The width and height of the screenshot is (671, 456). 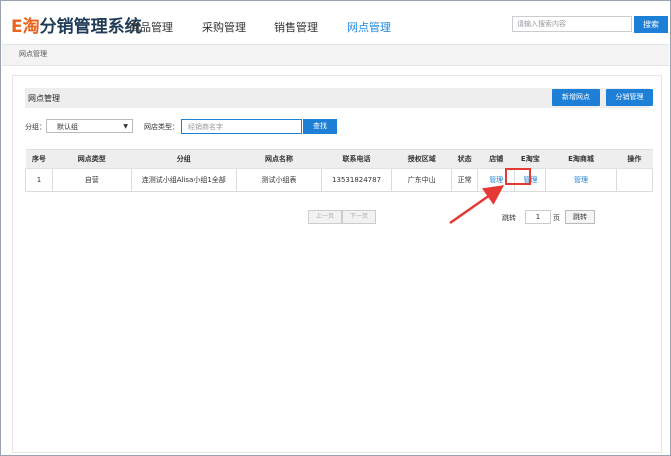 What do you see at coordinates (320, 126) in the screenshot?
I see `find-button: 查找` at bounding box center [320, 126].